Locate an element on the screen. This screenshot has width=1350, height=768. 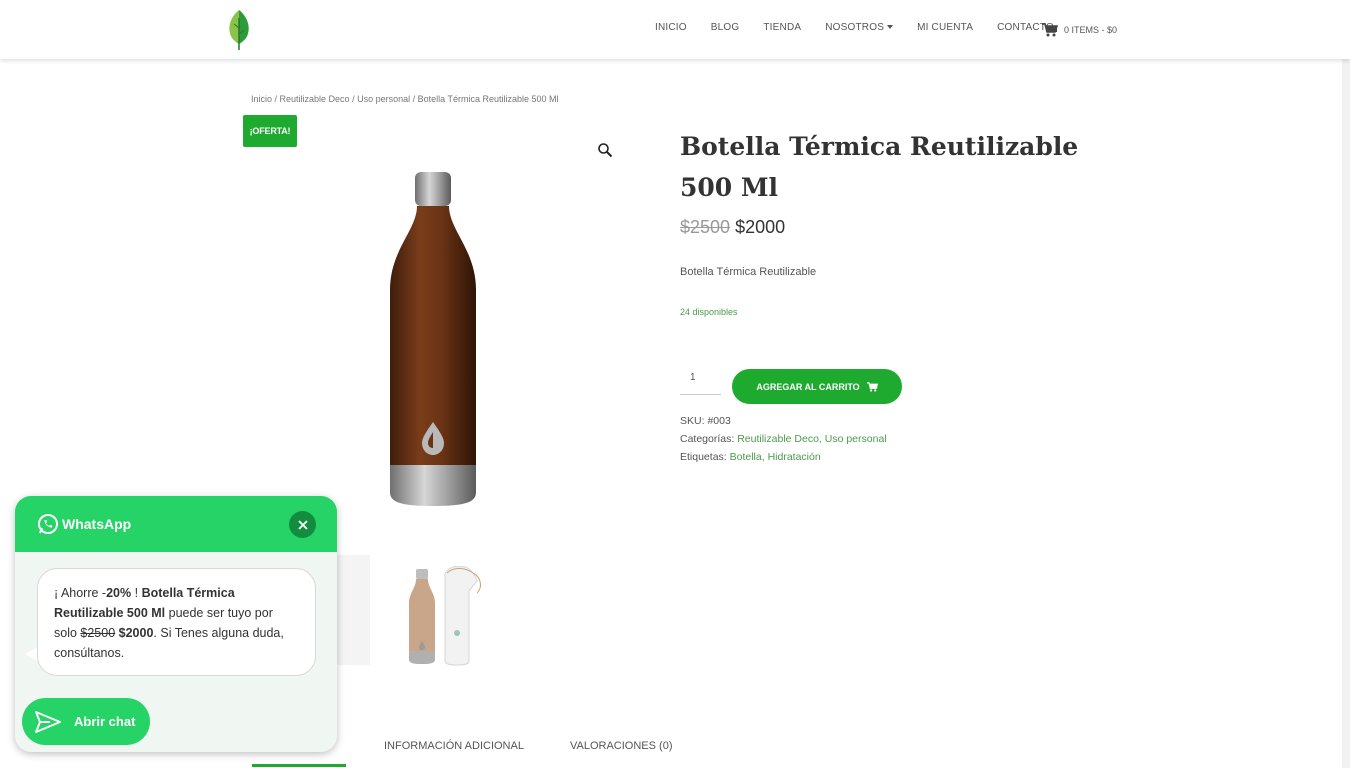
nav-item-tienda: TIENDA is located at coordinates (782, 27).